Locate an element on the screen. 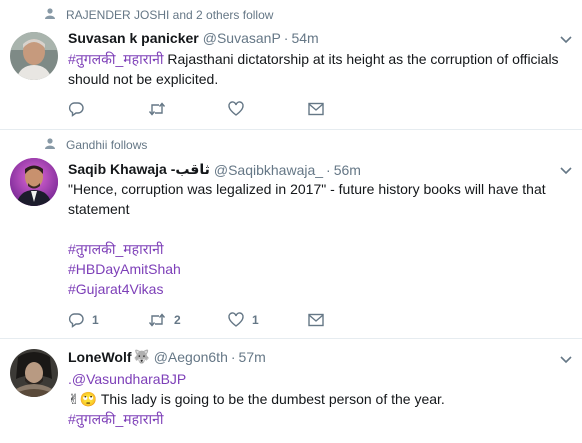 Image resolution: width=582 pixels, height=443 pixels. retweet-count: 2 is located at coordinates (177, 320).